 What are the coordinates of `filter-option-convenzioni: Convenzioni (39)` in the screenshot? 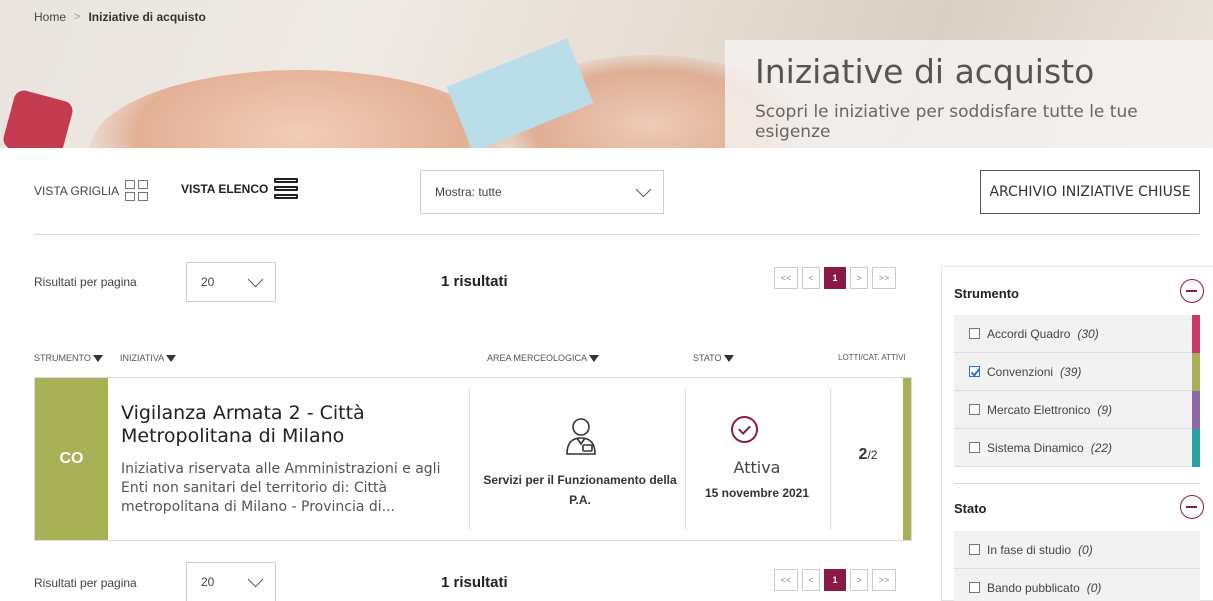 It's located at (1077, 372).